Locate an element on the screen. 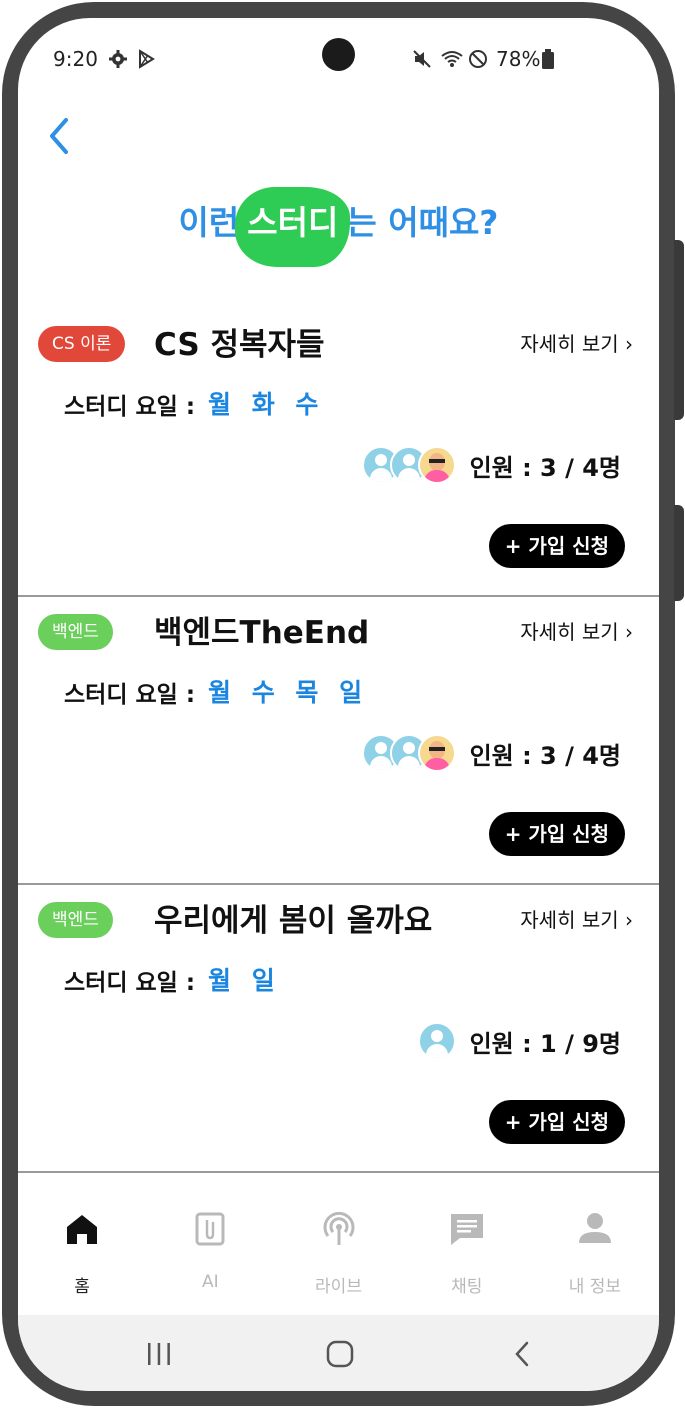 This screenshot has height=1410, width=685. study-days: 월 수 목 일 is located at coordinates (288, 692).